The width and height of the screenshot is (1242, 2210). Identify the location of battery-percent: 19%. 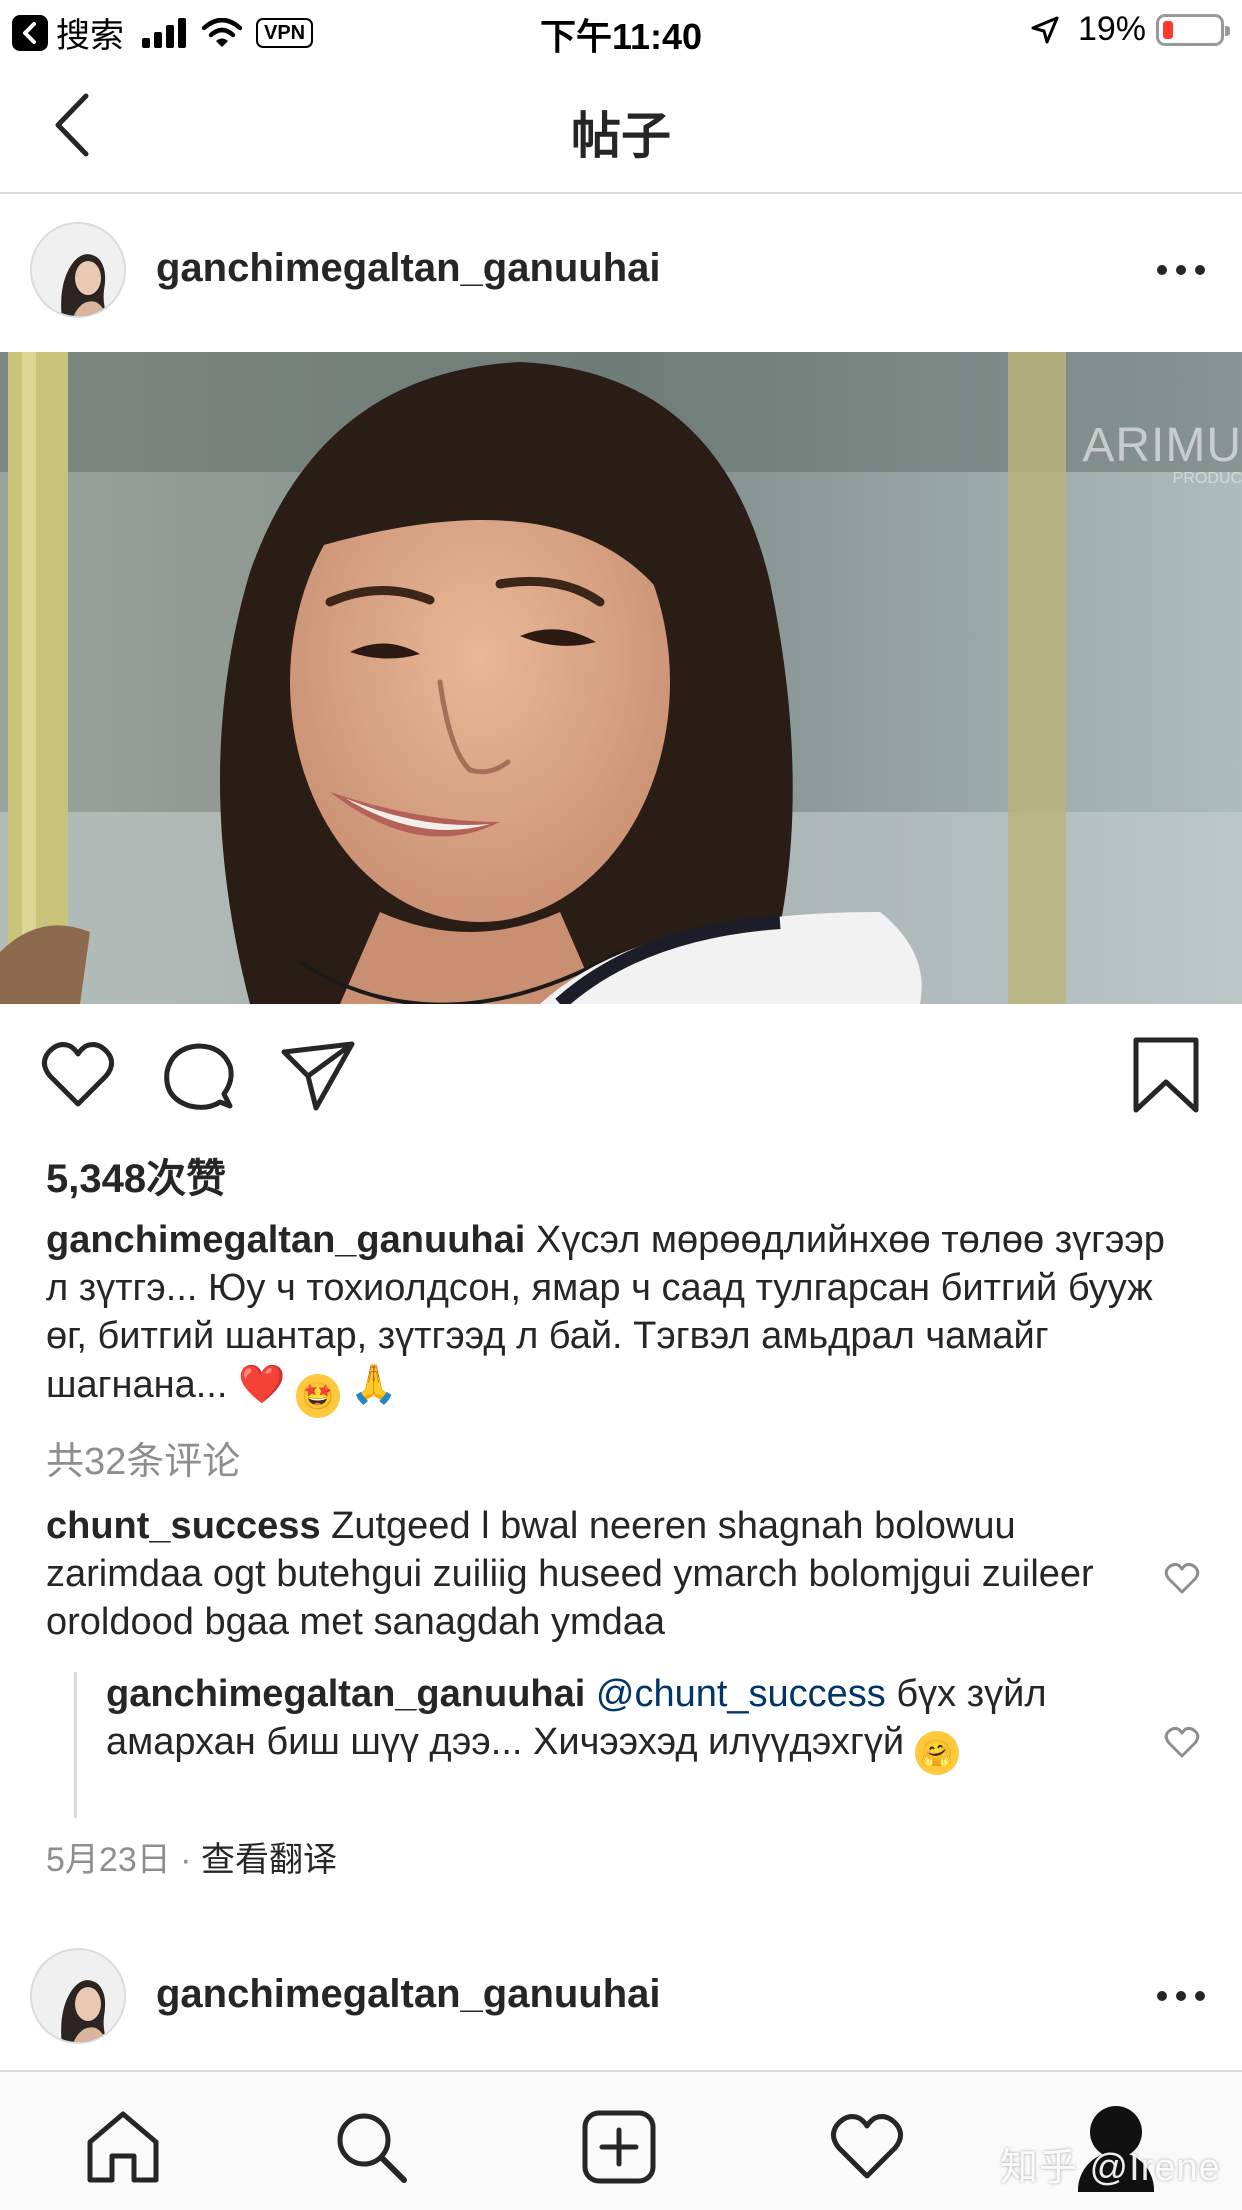
(1111, 29).